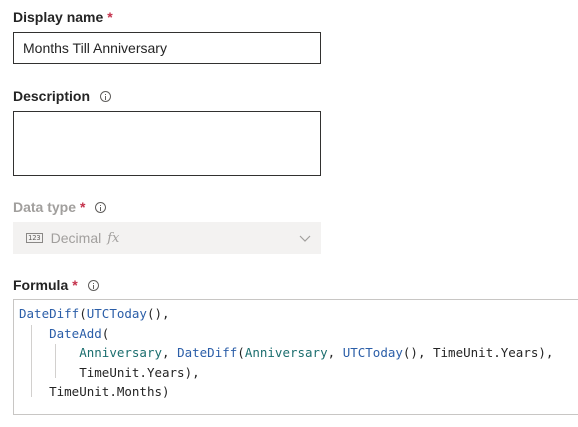 This screenshot has height=427, width=578. What do you see at coordinates (76, 238) in the screenshot?
I see `data-type-value: Decimal` at bounding box center [76, 238].